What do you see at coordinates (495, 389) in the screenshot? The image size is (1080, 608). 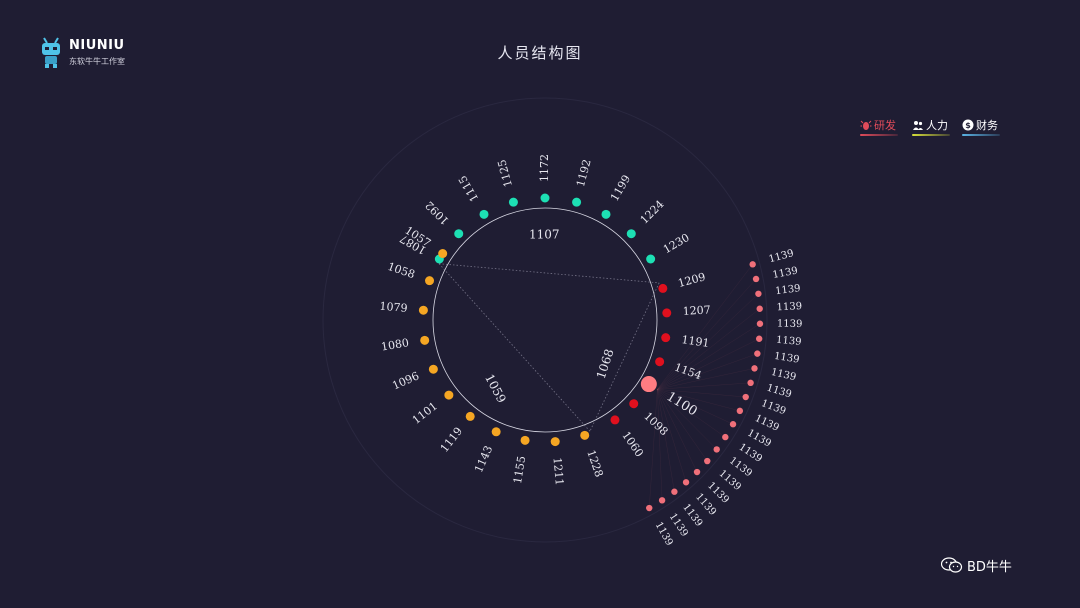 I see `group-label: 1059` at bounding box center [495, 389].